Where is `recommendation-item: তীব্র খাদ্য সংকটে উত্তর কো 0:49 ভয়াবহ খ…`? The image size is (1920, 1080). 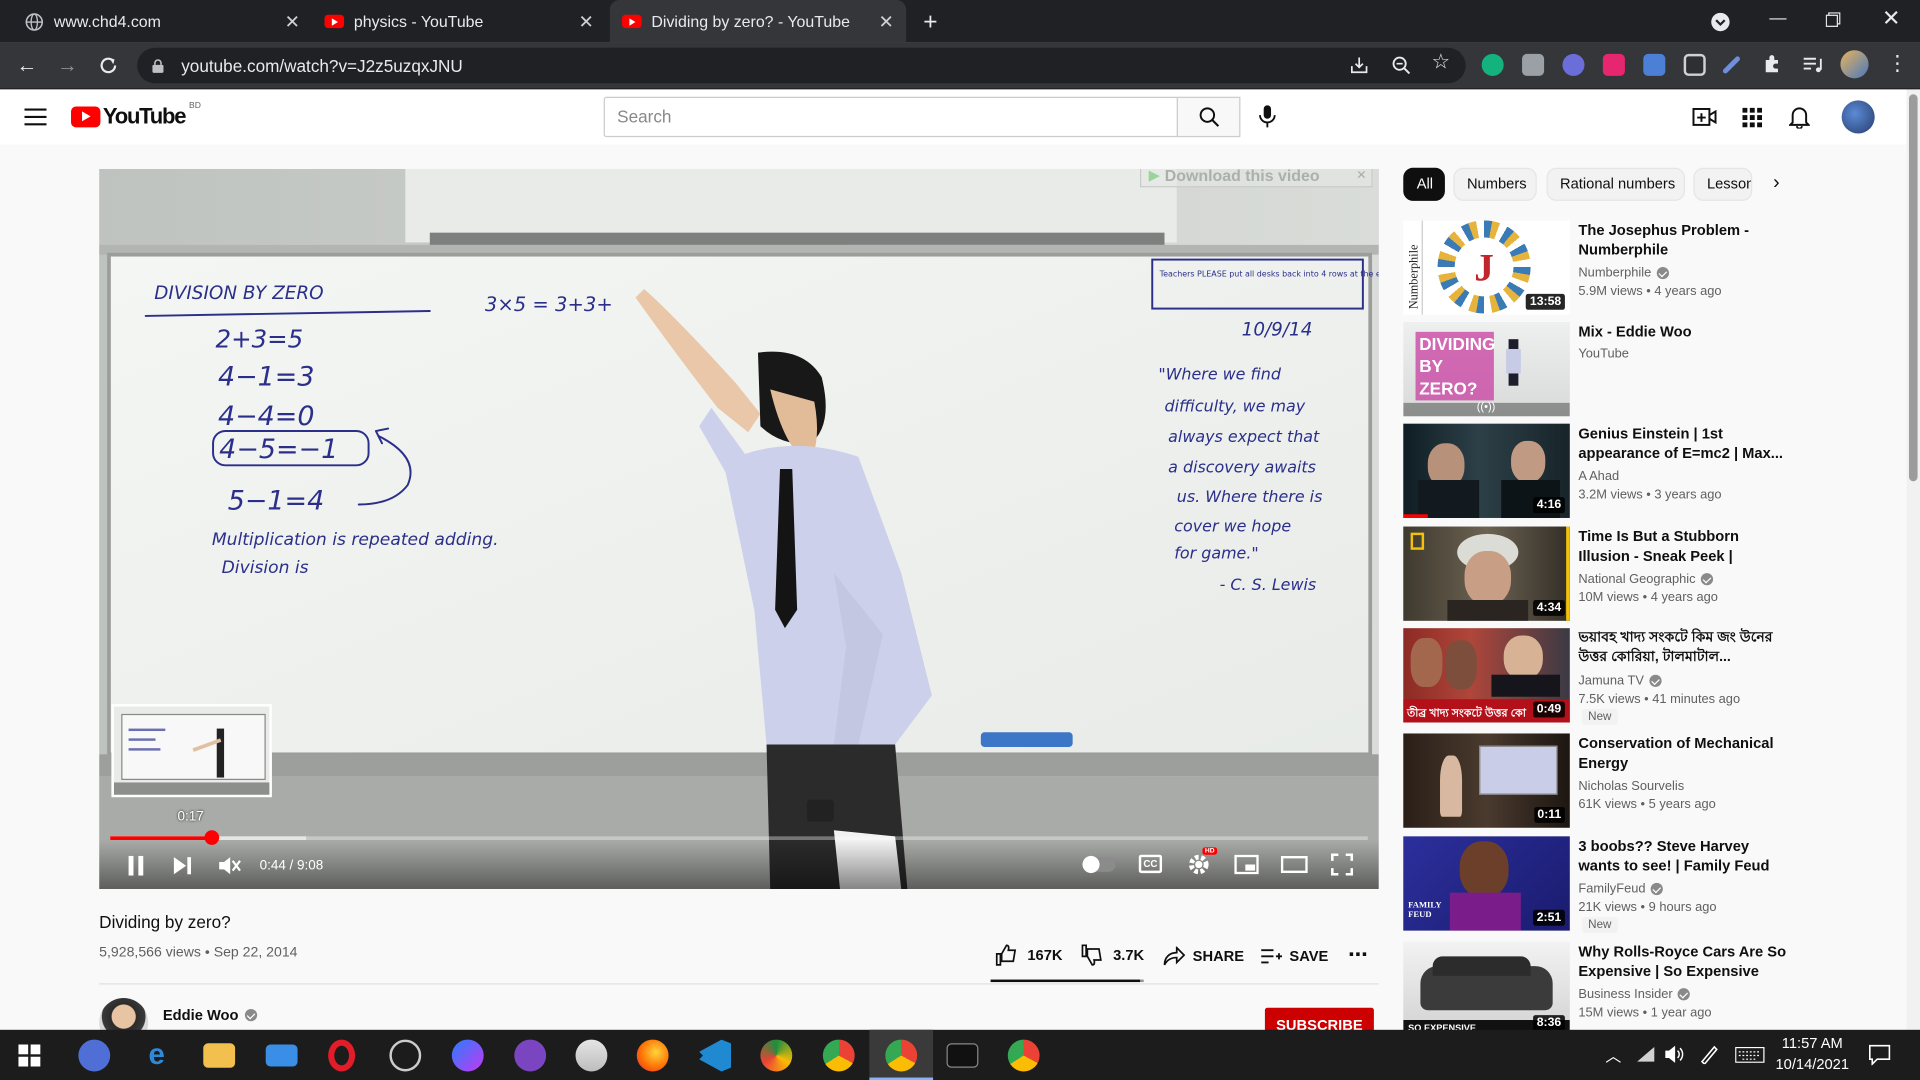
recommendation-item: তীব্র খাদ্য সংকটে উত্তর কো 0:49 ভয়াবহ খ… is located at coordinates (1648, 676).